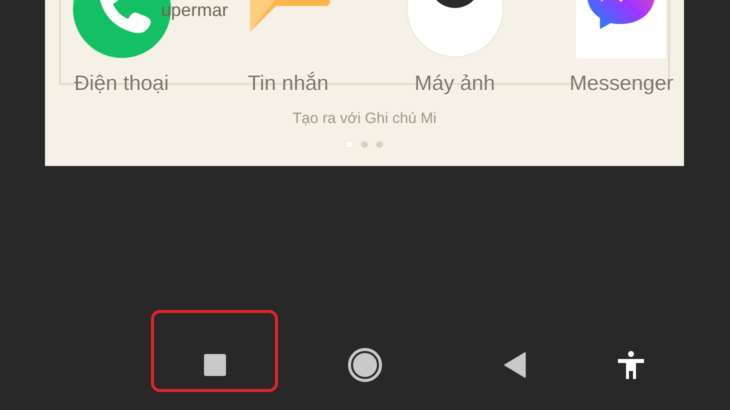  What do you see at coordinates (121, 84) in the screenshot?
I see `app-label: Điện thoại` at bounding box center [121, 84].